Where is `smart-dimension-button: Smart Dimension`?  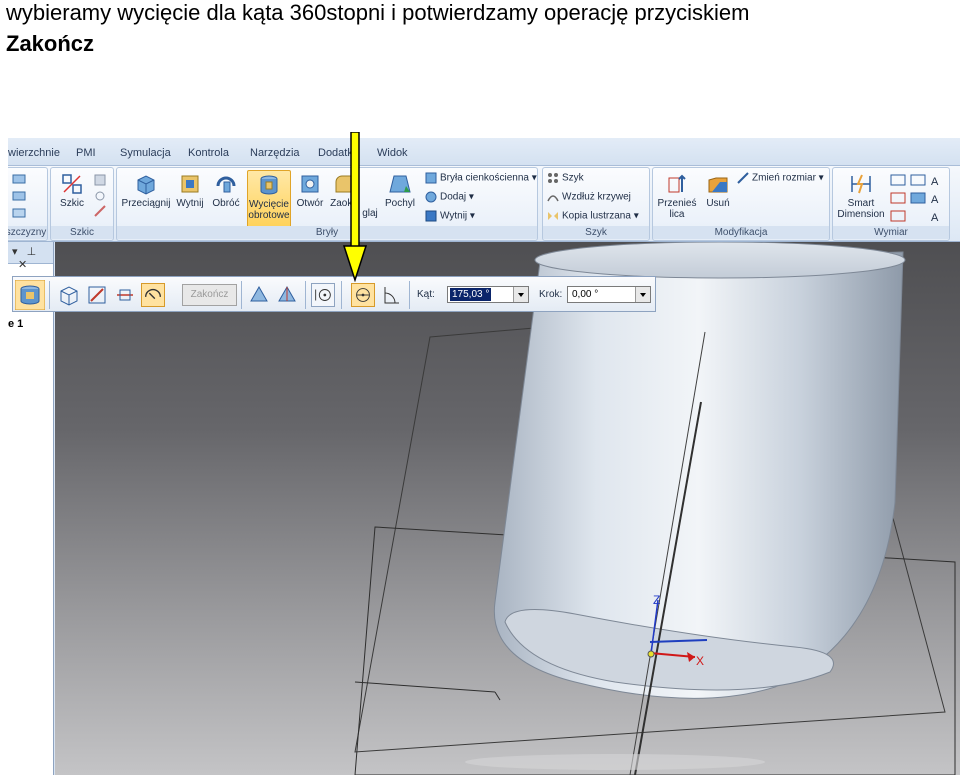 smart-dimension-button: Smart Dimension is located at coordinates (861, 196).